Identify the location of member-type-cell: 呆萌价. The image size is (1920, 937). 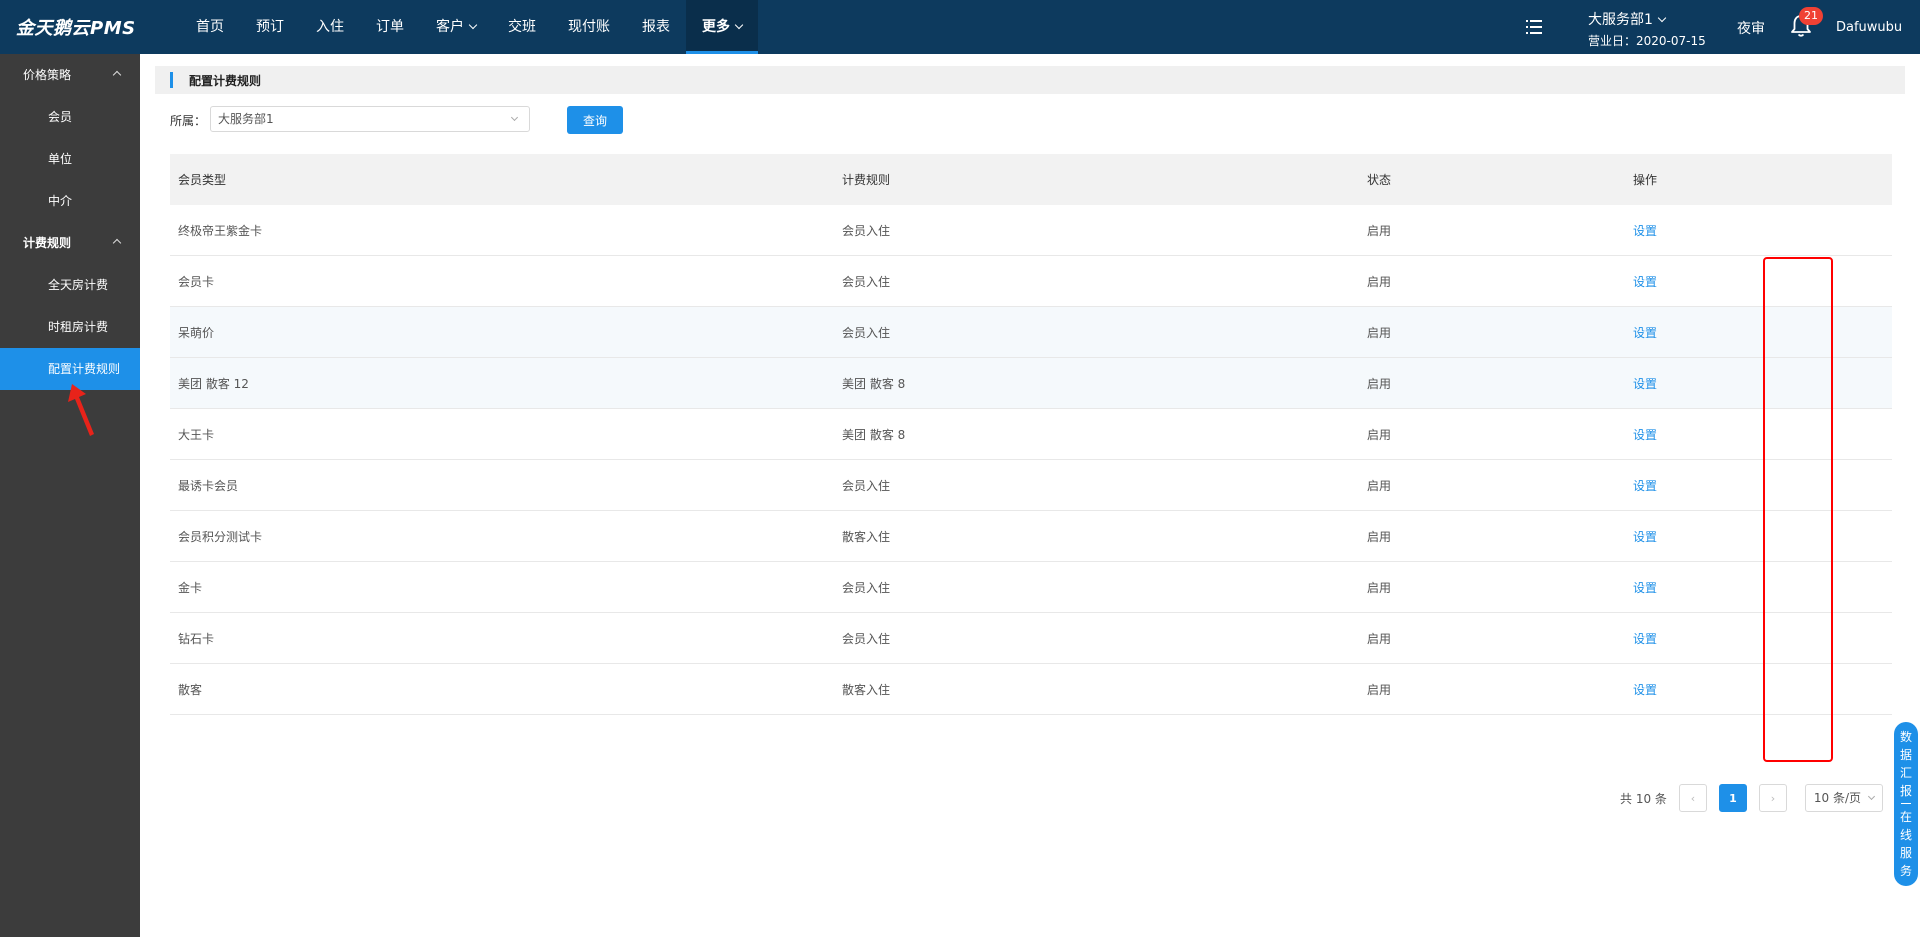
(196, 332).